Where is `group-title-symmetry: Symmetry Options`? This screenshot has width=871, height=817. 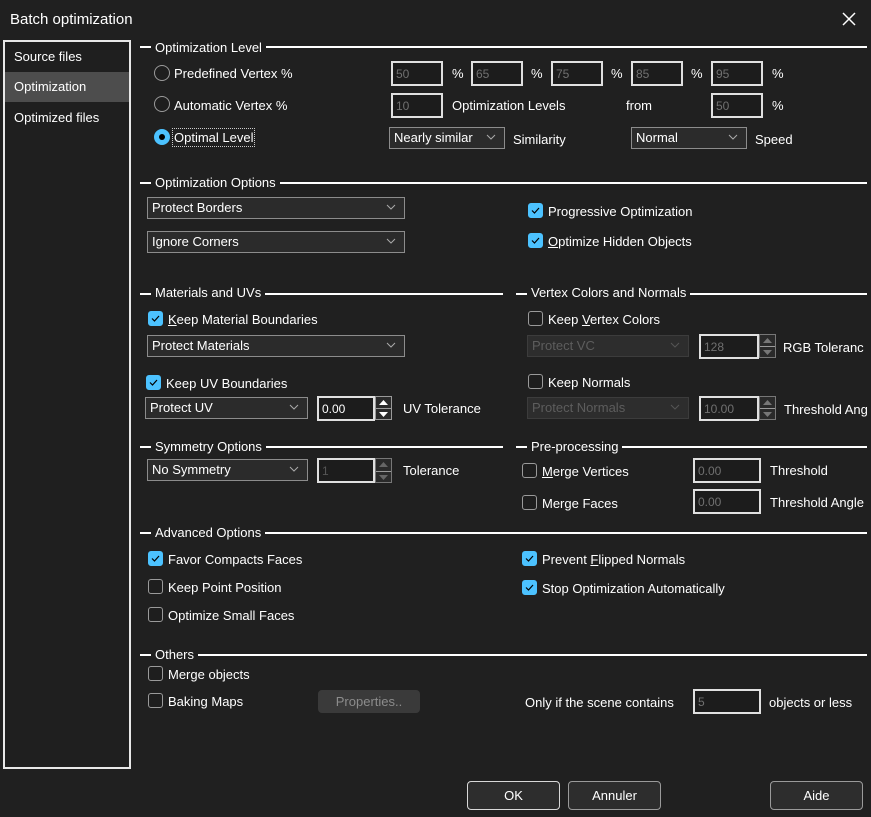
group-title-symmetry: Symmetry Options is located at coordinates (208, 446).